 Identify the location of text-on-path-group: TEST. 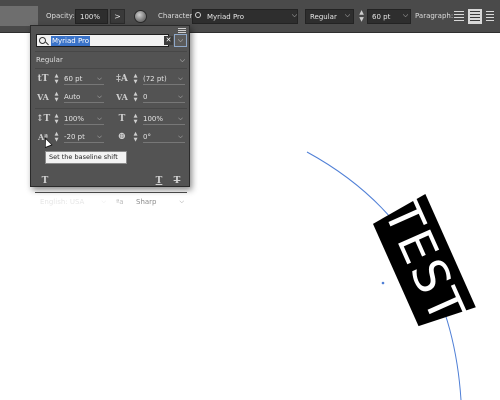
(422, 262).